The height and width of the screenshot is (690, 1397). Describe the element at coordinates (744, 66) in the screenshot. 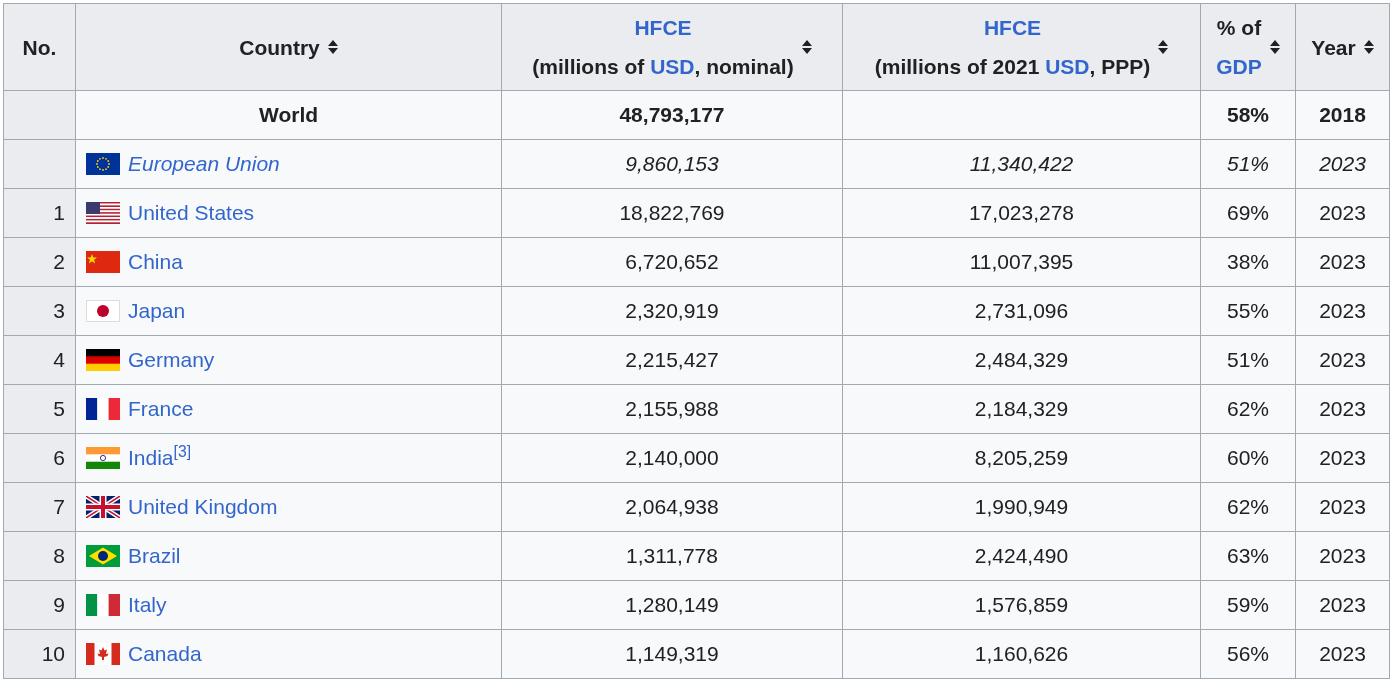

I see `header-text: , nominal)` at that location.